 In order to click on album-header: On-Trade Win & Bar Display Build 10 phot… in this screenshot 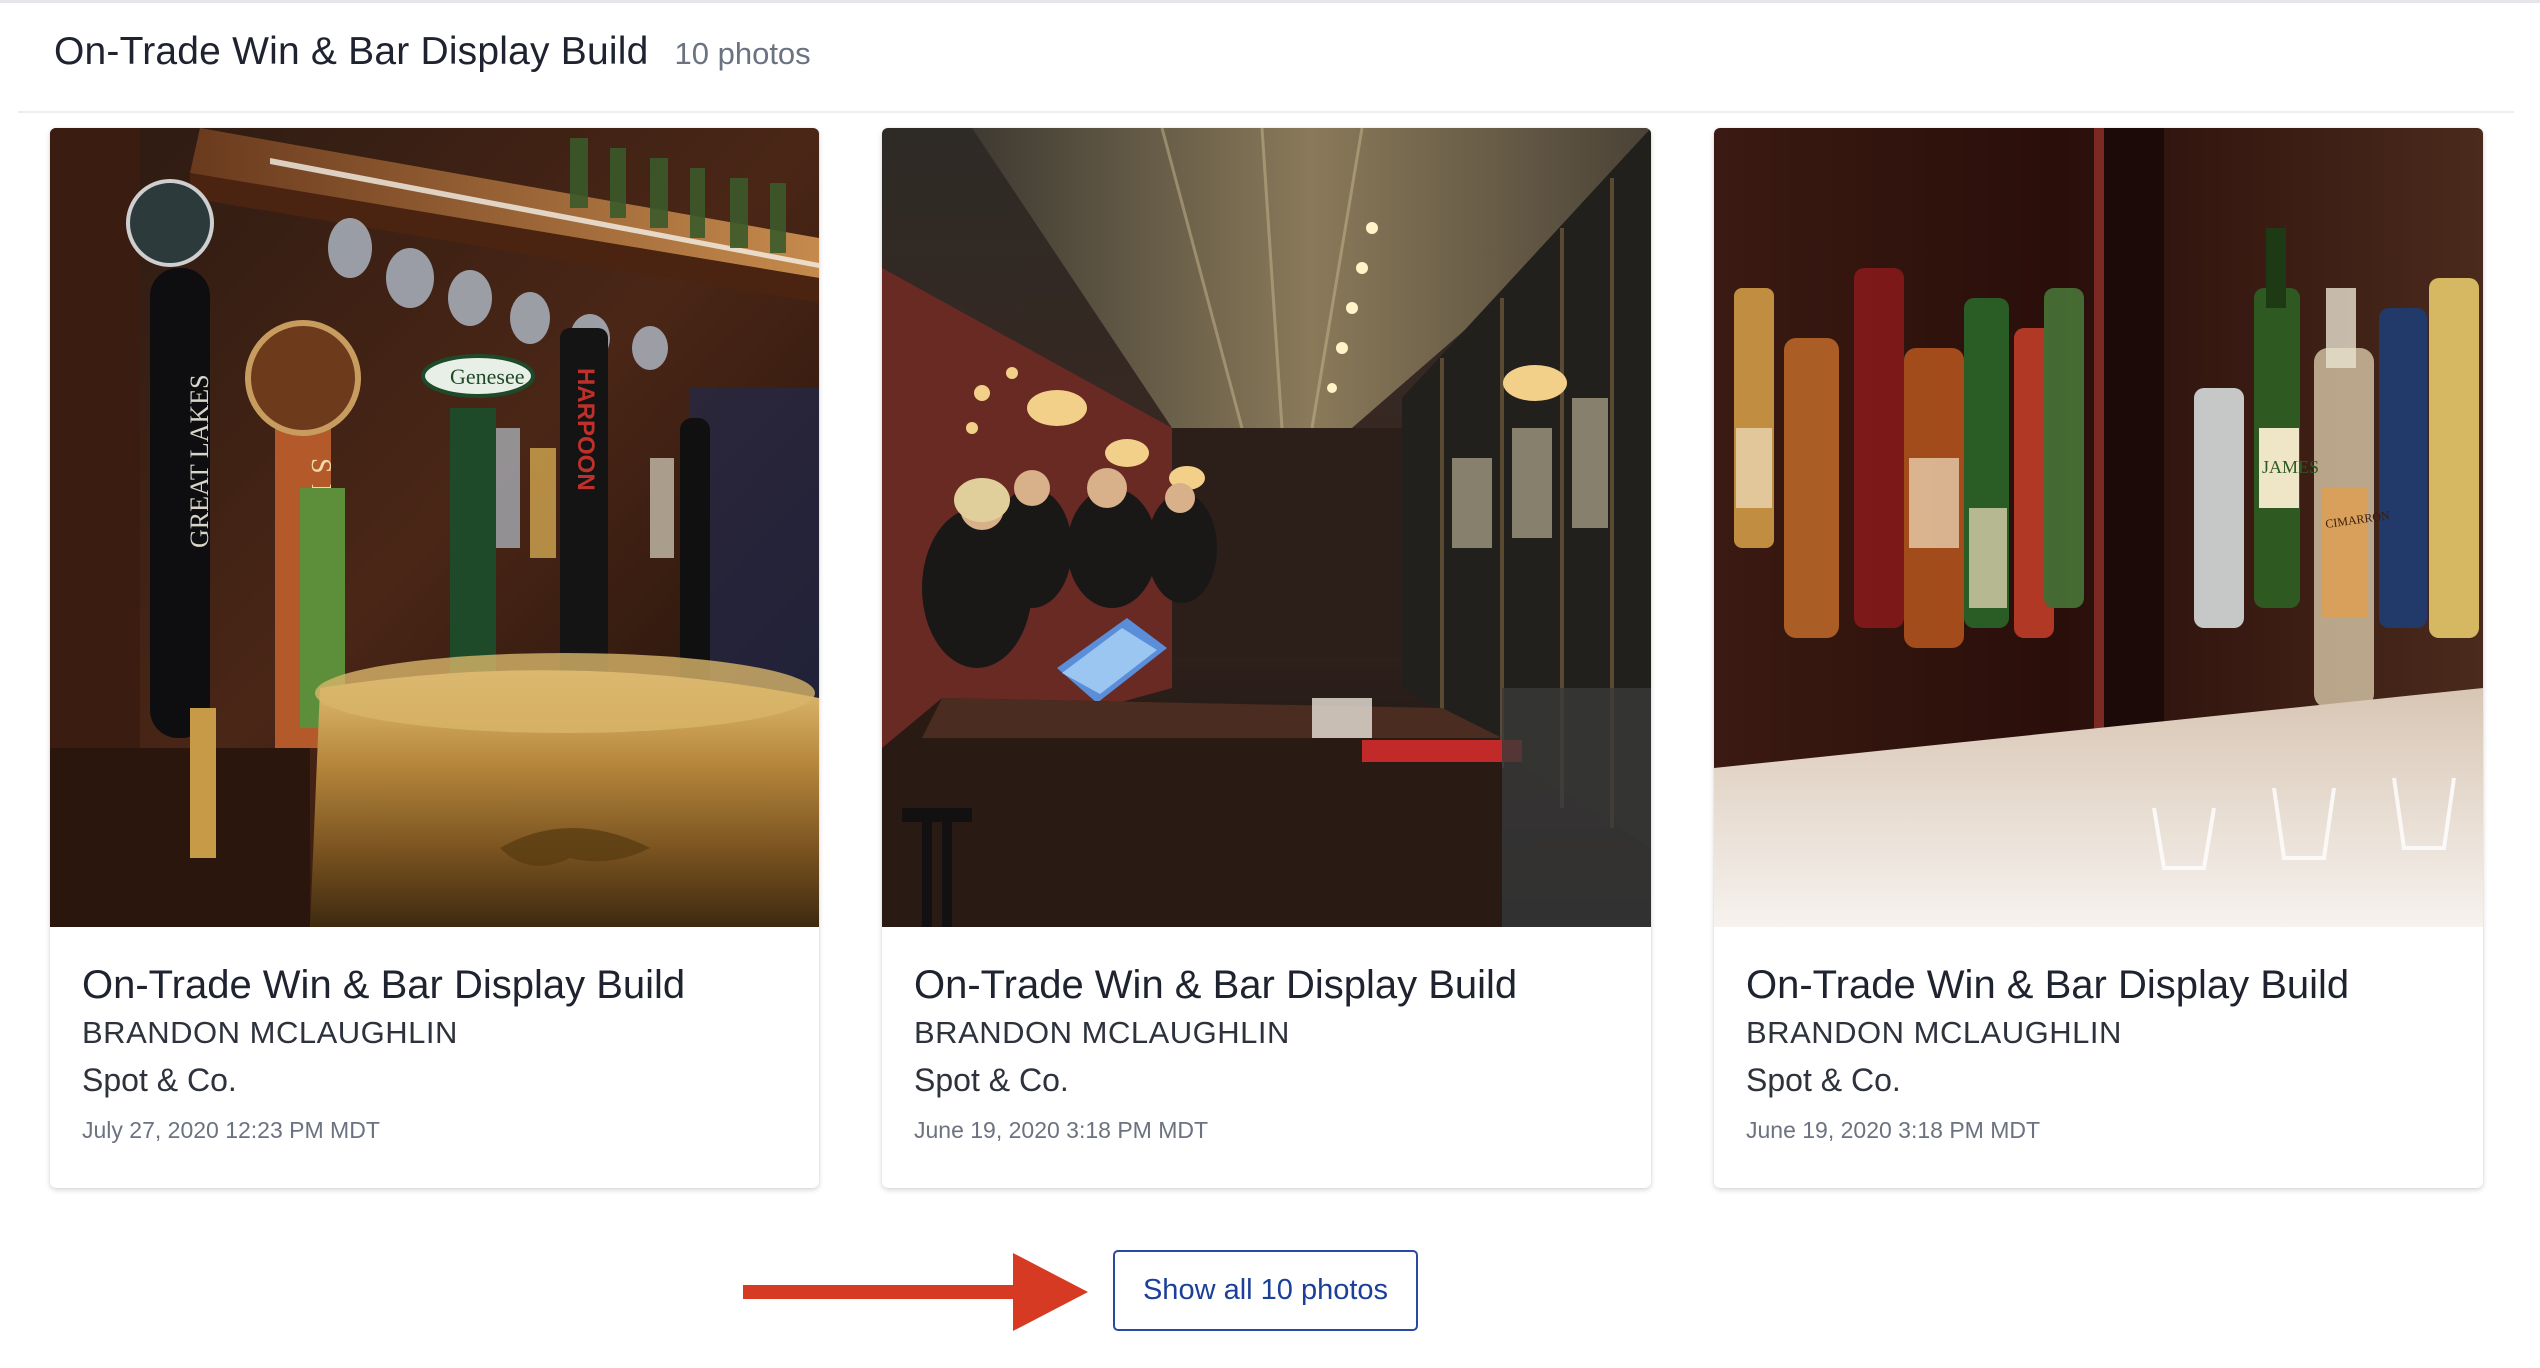, I will do `click(432, 52)`.